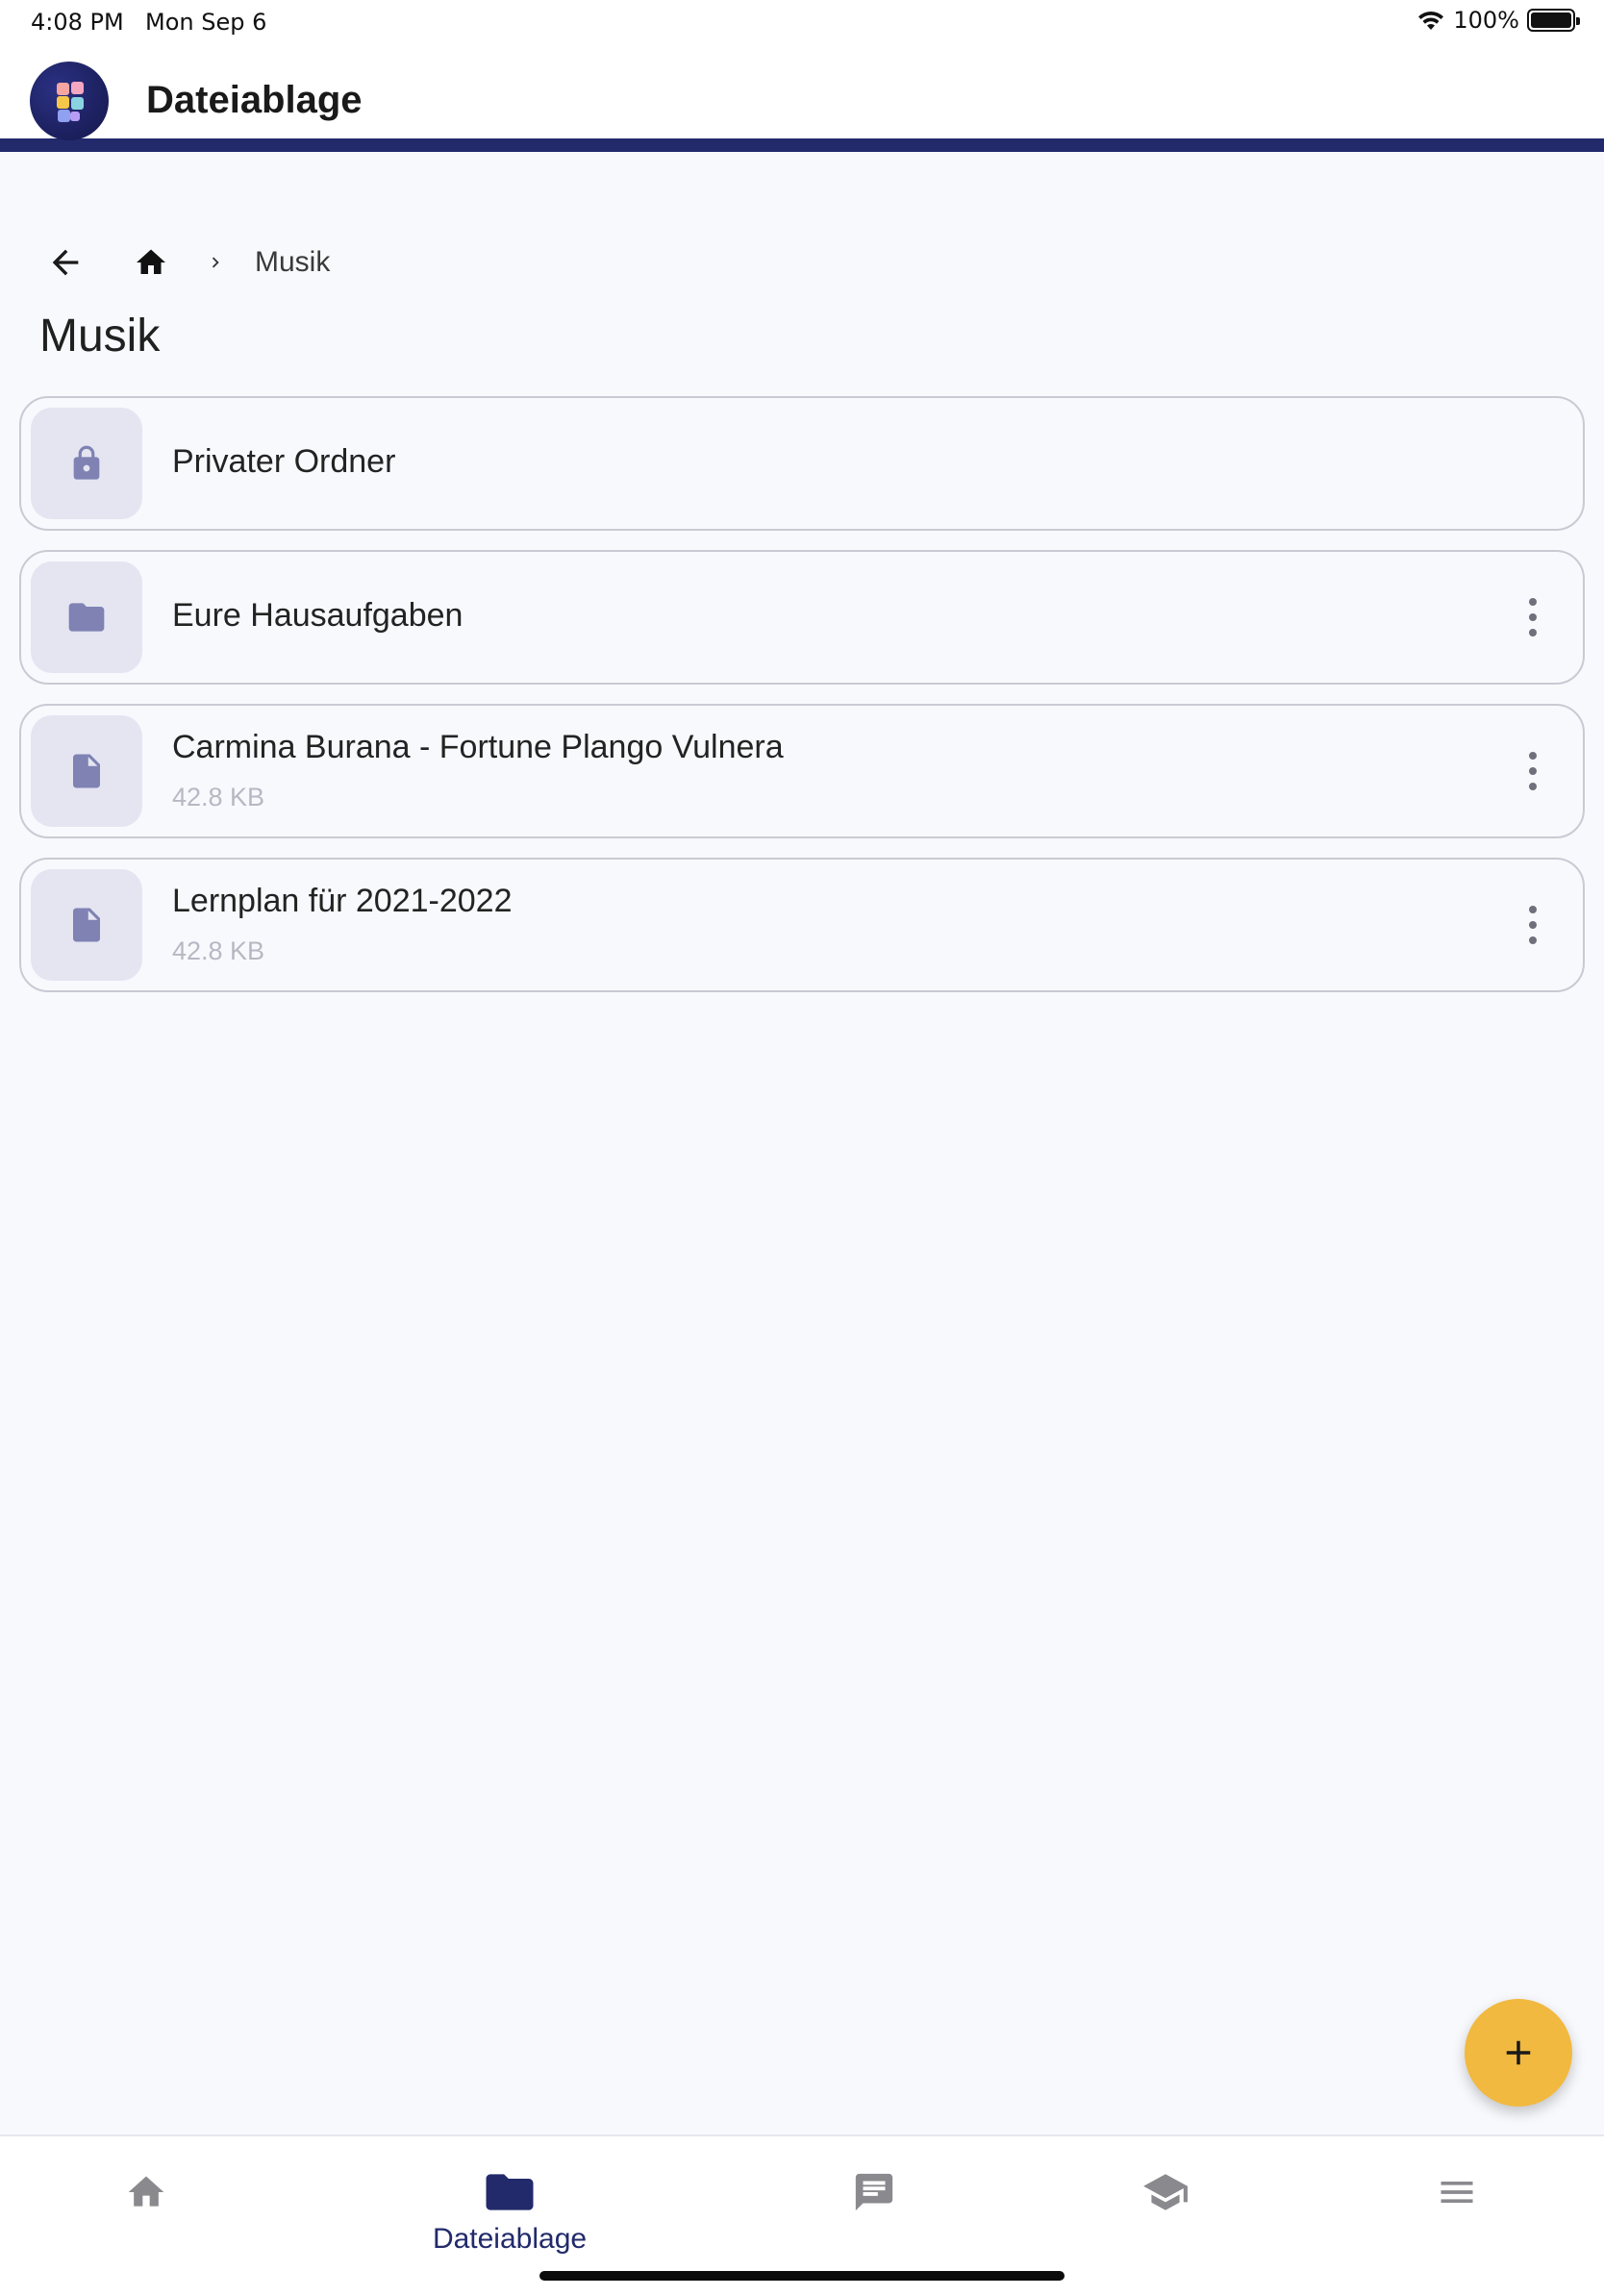 The image size is (1604, 2296). I want to click on app-title: Dateiablage, so click(254, 100).